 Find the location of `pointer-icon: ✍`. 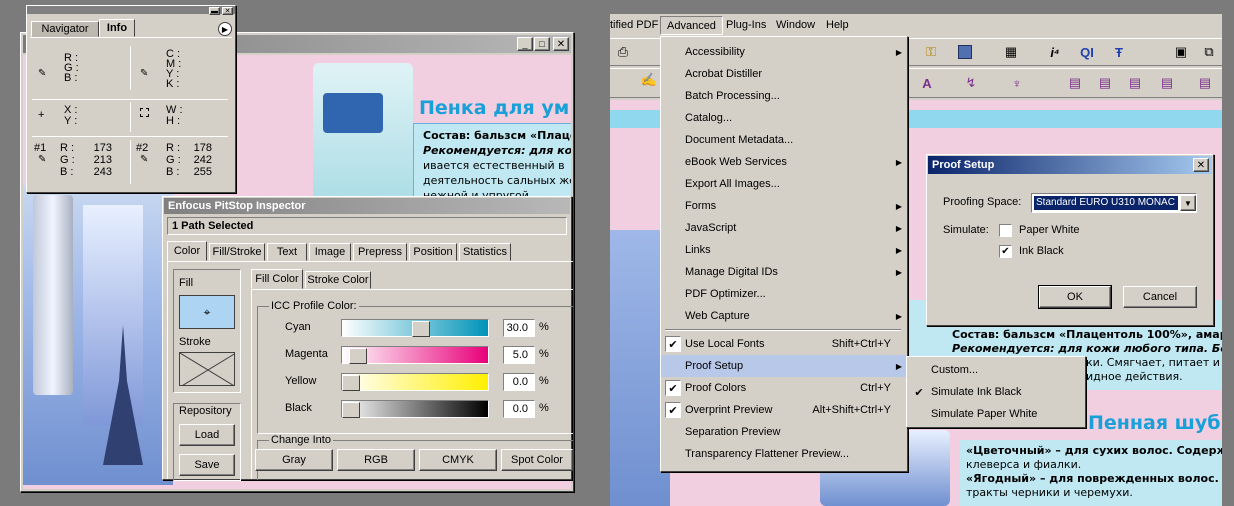

pointer-icon: ✍ is located at coordinates (649, 80).